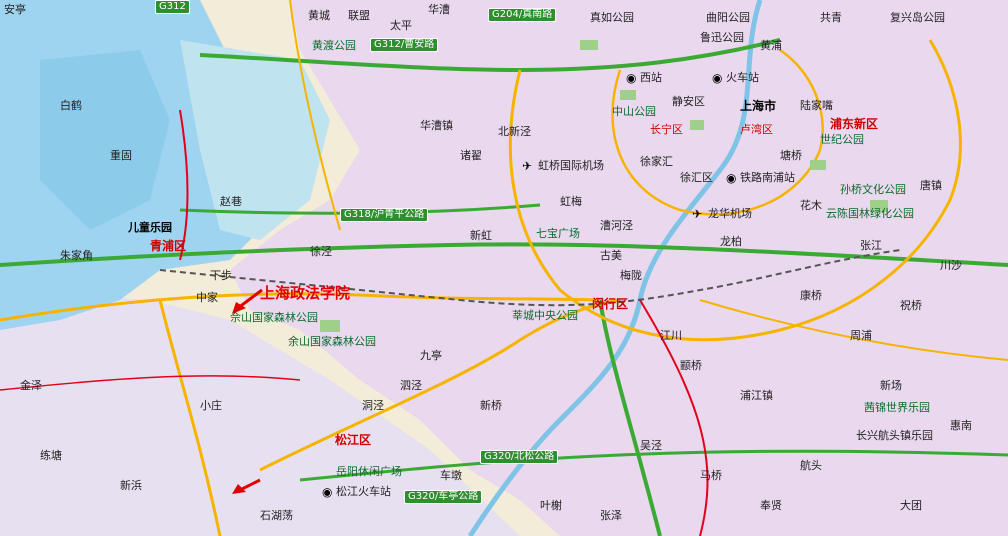  What do you see at coordinates (121, 155) in the screenshot?
I see `label-chonggu: 重固` at bounding box center [121, 155].